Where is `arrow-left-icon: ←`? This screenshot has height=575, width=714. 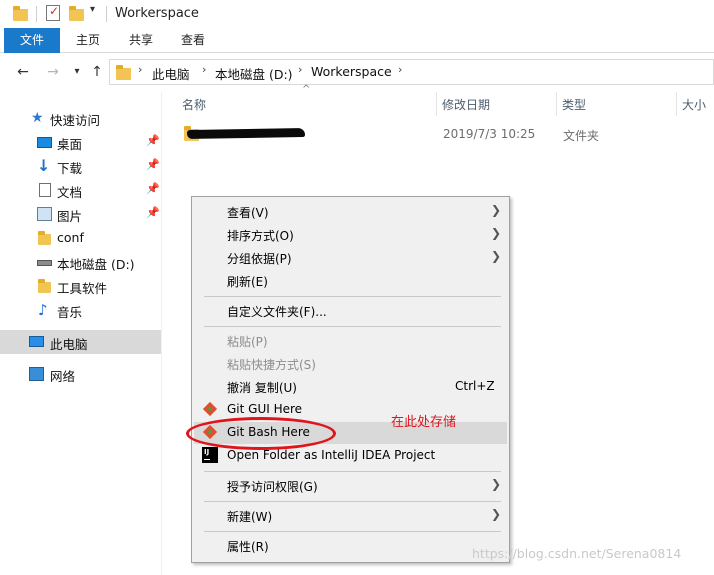
arrow-left-icon: ← is located at coordinates (23, 72).